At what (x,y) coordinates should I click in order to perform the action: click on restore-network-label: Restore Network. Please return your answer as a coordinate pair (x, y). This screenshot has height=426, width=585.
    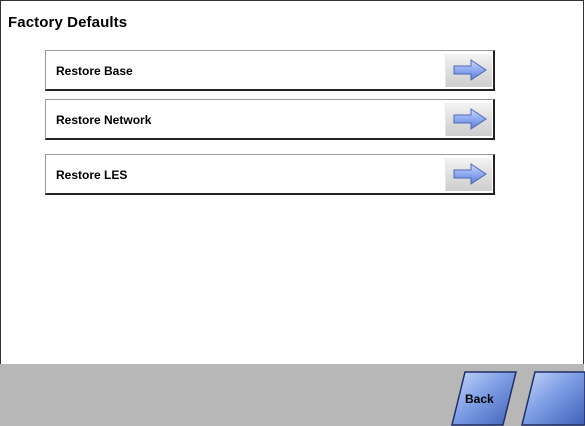
    Looking at the image, I should click on (104, 120).